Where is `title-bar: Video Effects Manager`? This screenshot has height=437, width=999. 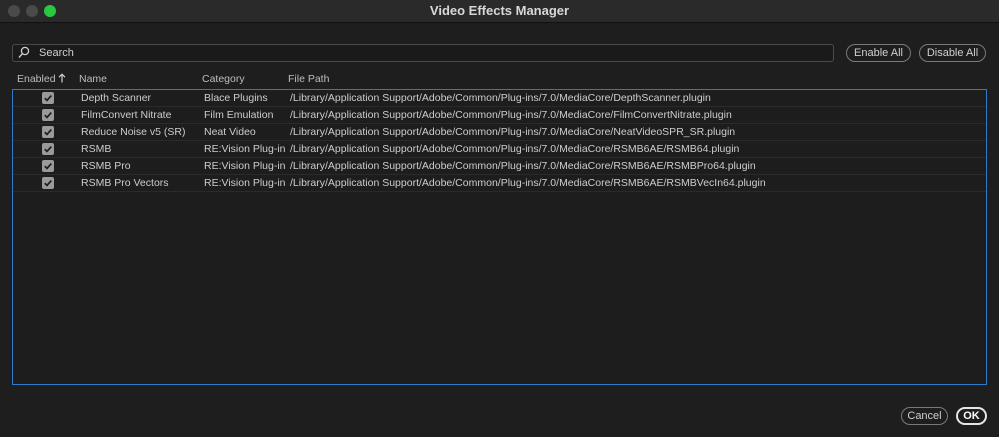
title-bar: Video Effects Manager is located at coordinates (499, 11).